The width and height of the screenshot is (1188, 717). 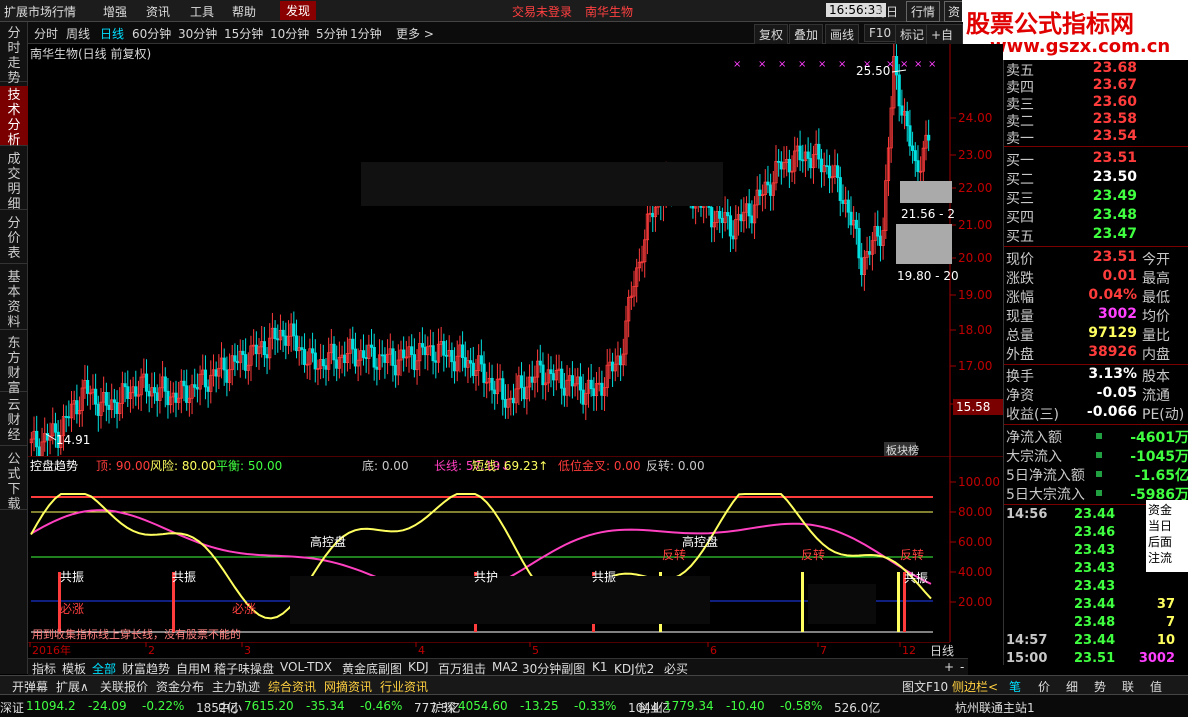 I want to click on bid-row-2: 买二 23.50, so click(x=1096, y=178).